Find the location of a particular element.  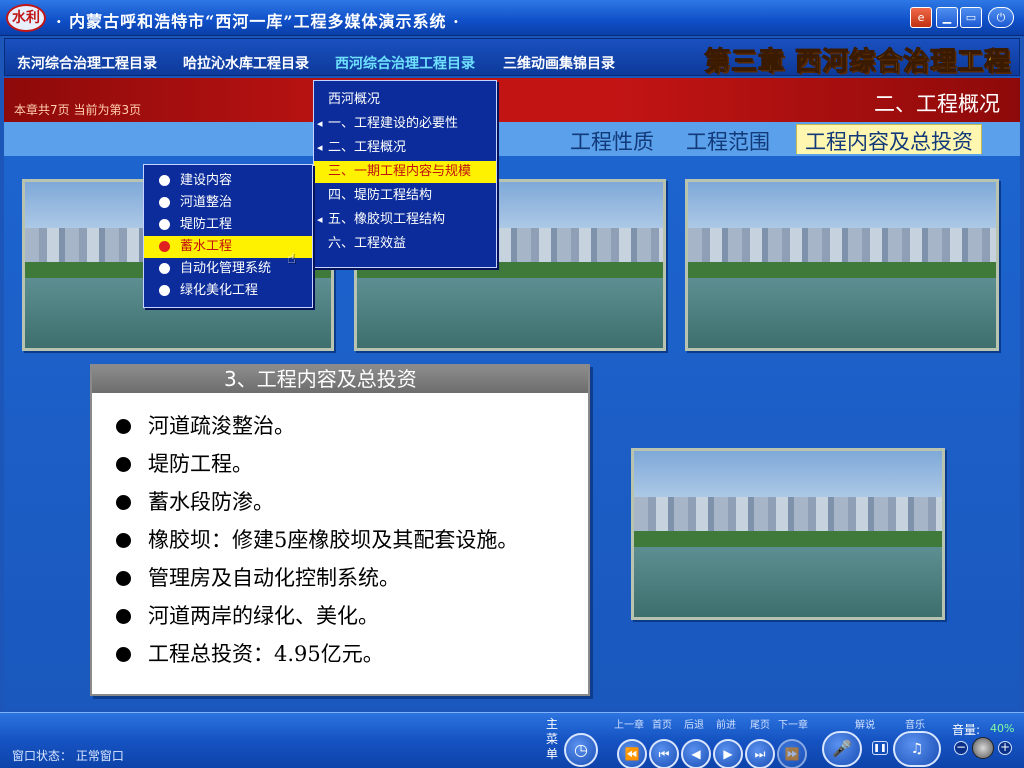

chapter-link-donghe: 东河综合治理工程目录 is located at coordinates (87, 63).